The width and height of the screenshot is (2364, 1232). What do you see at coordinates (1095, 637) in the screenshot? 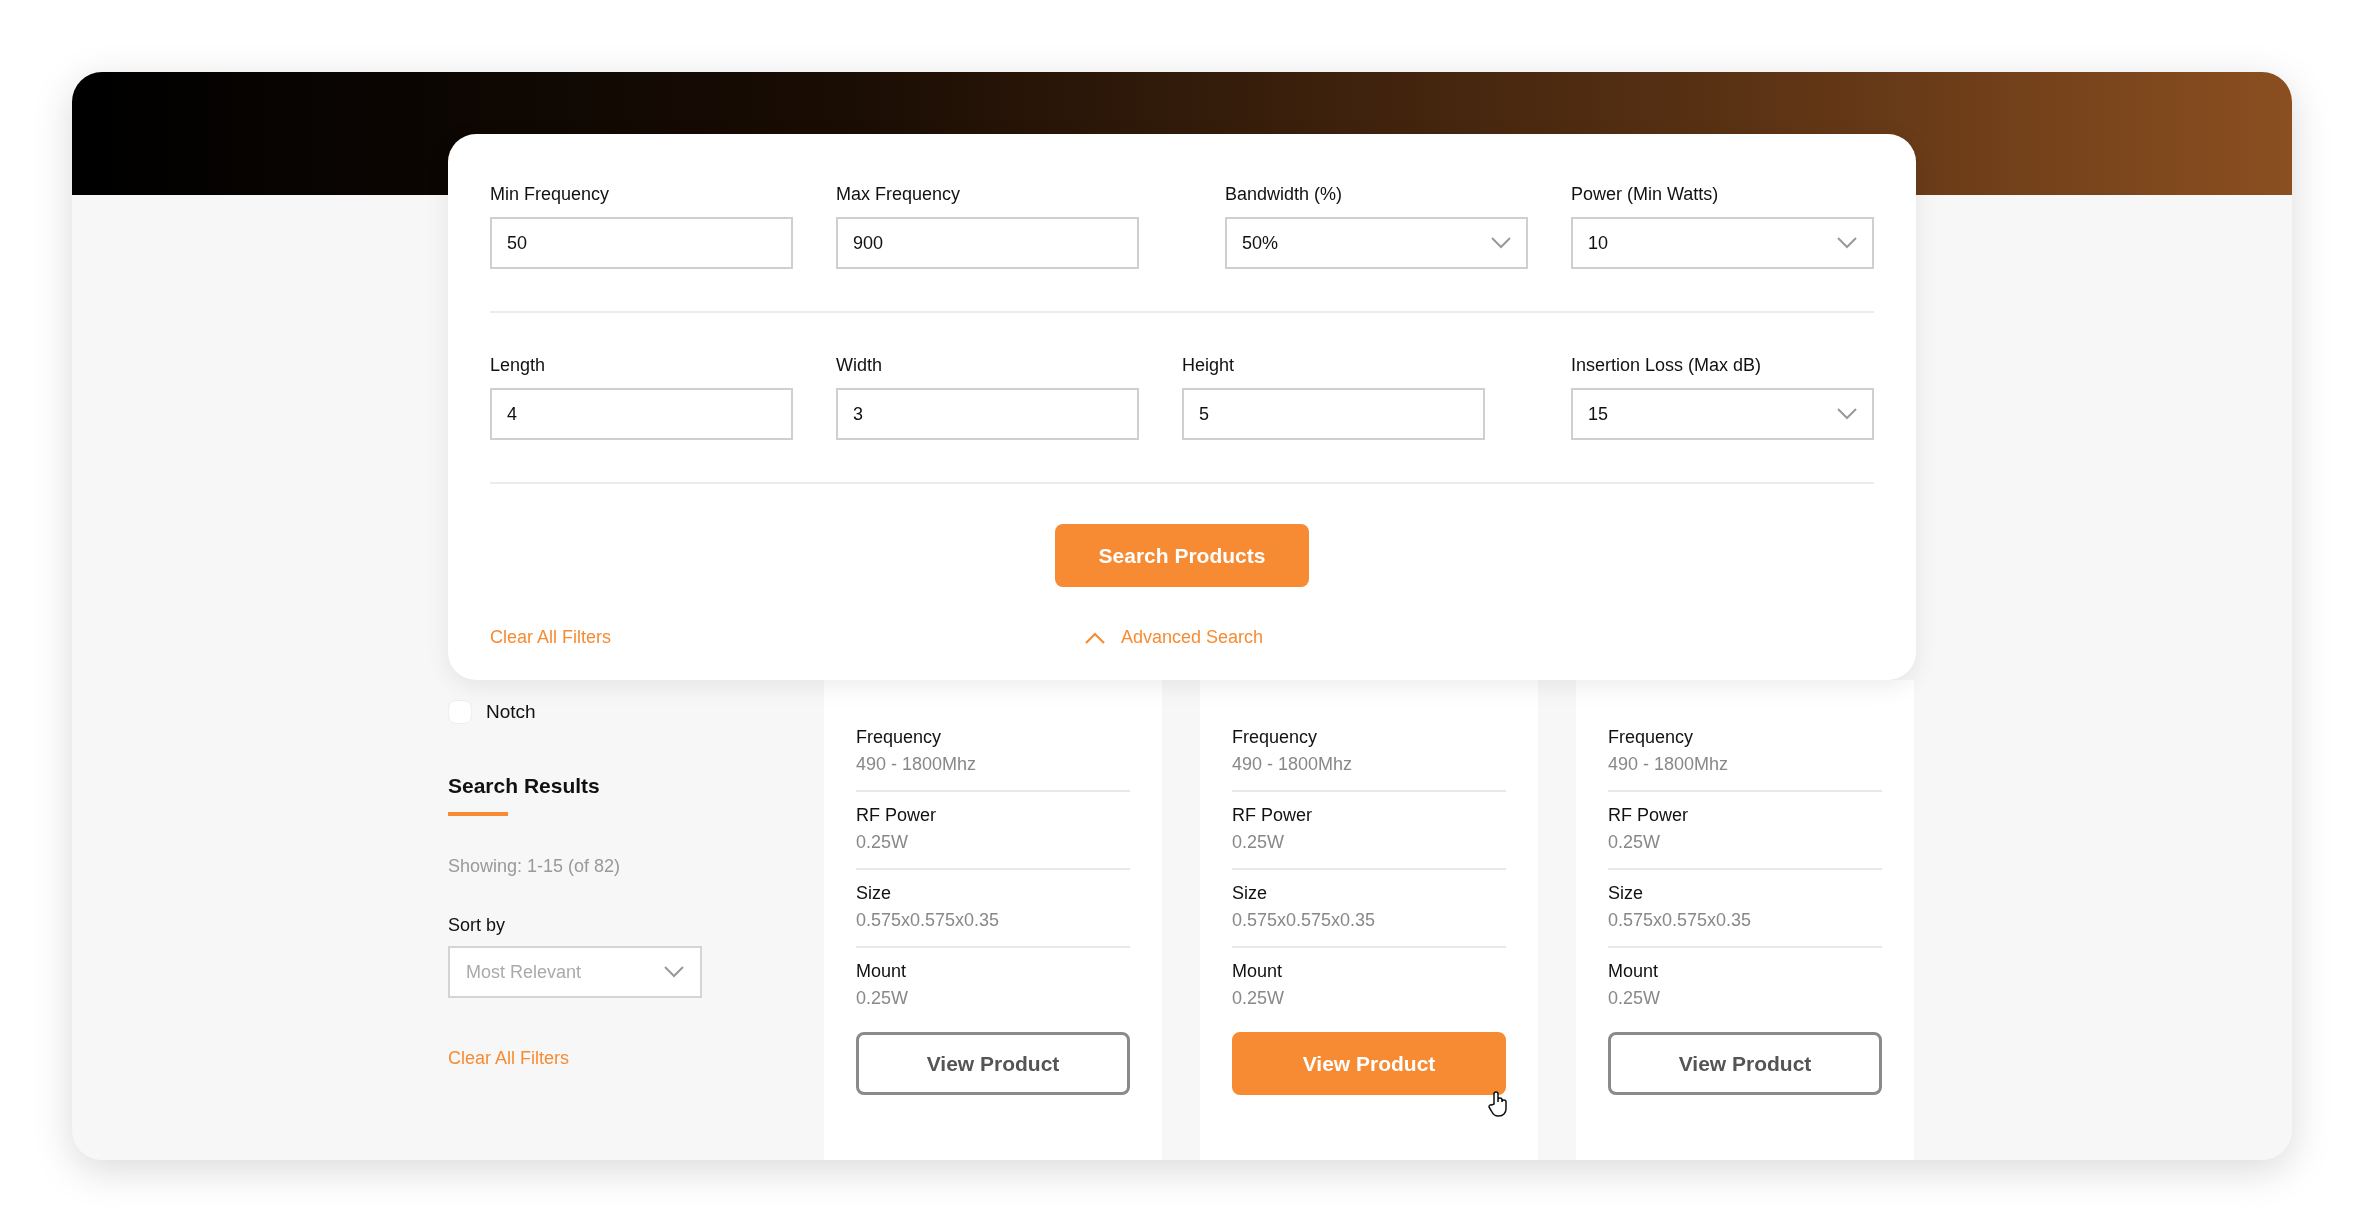
I see `chevron-up-icon` at bounding box center [1095, 637].